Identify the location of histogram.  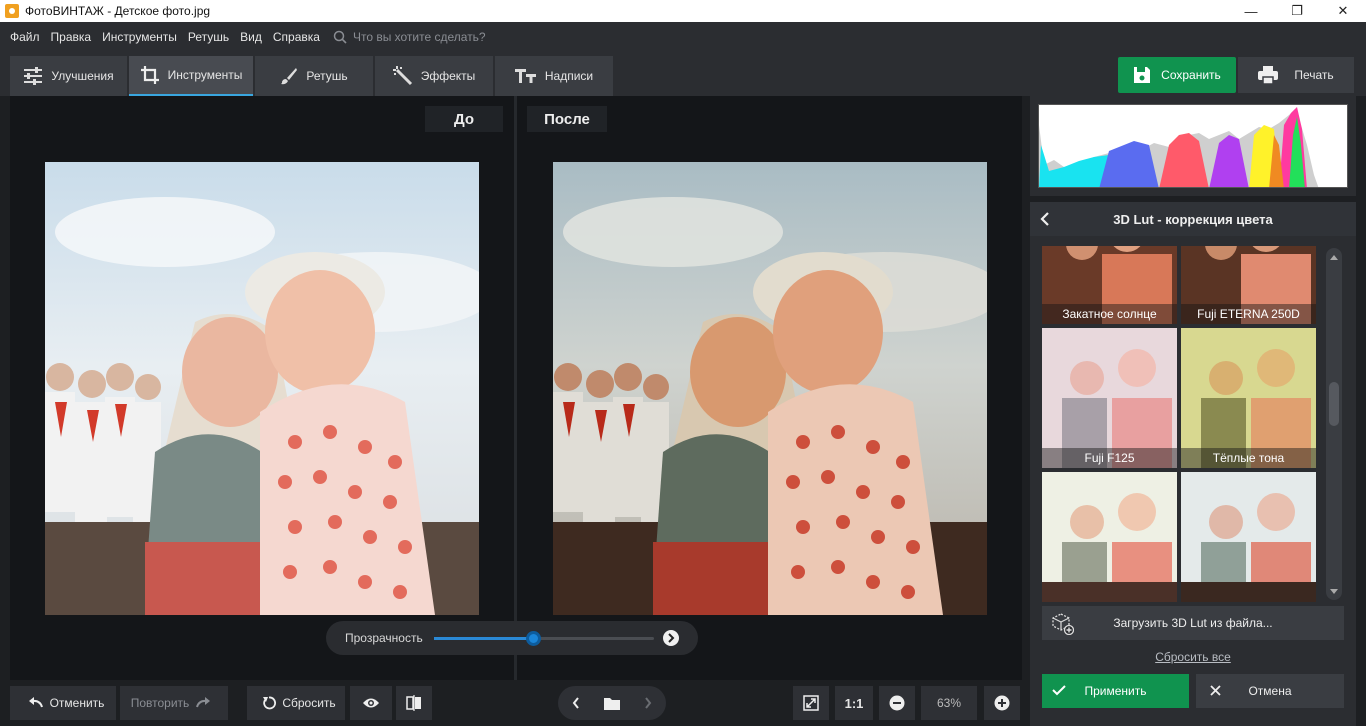
(1193, 146).